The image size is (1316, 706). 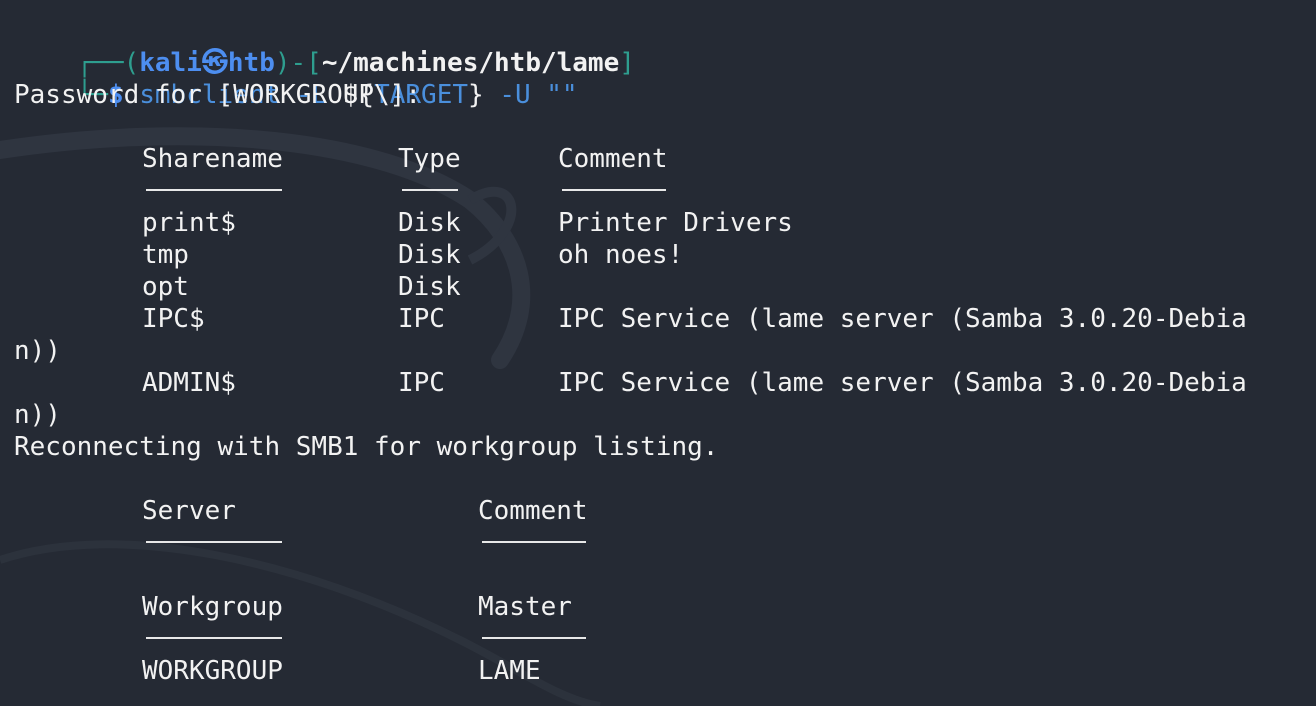 I want to click on share-row-name: ADMIN$, so click(x=189, y=383).